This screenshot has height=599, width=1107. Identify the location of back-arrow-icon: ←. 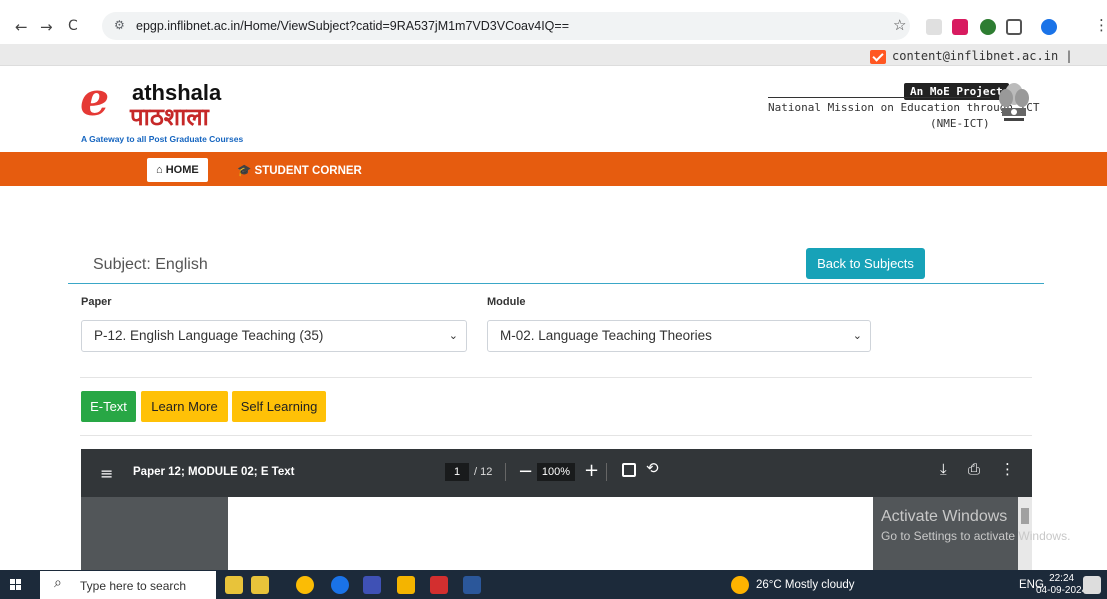
(21, 27).